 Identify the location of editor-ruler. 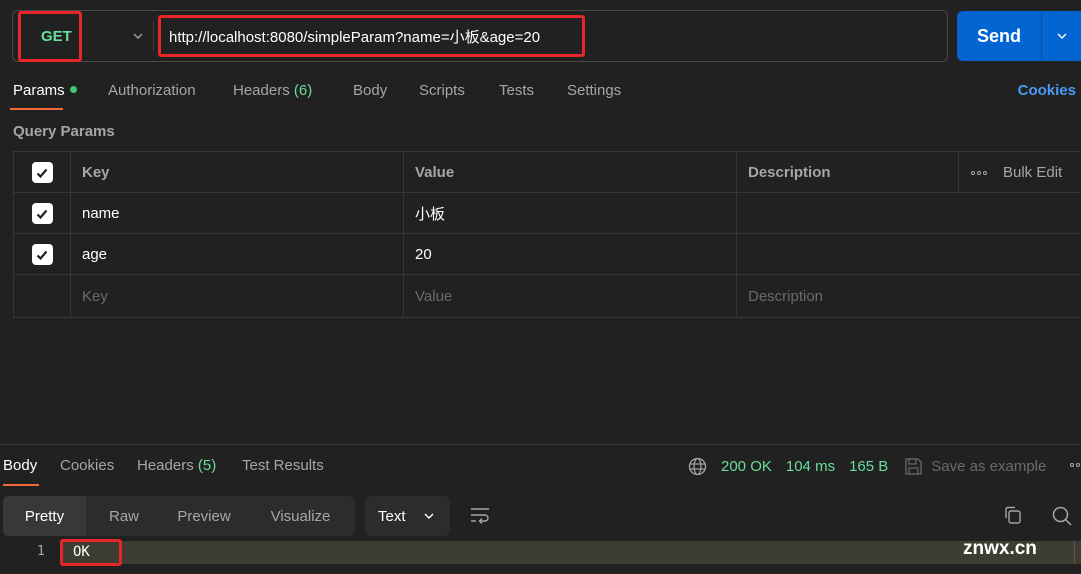
(1074, 552).